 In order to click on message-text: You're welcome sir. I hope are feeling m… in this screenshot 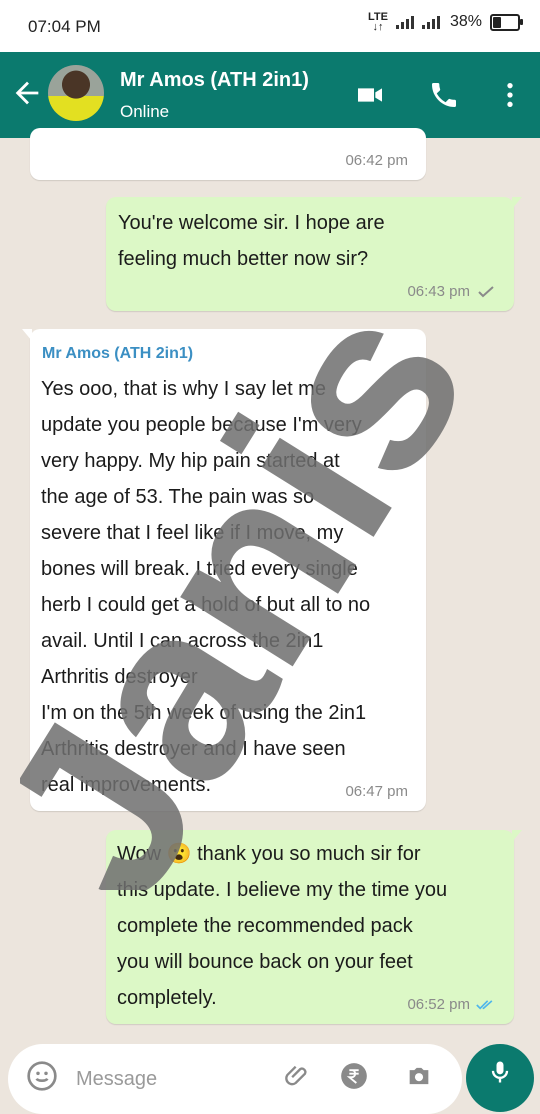, I will do `click(251, 241)`.